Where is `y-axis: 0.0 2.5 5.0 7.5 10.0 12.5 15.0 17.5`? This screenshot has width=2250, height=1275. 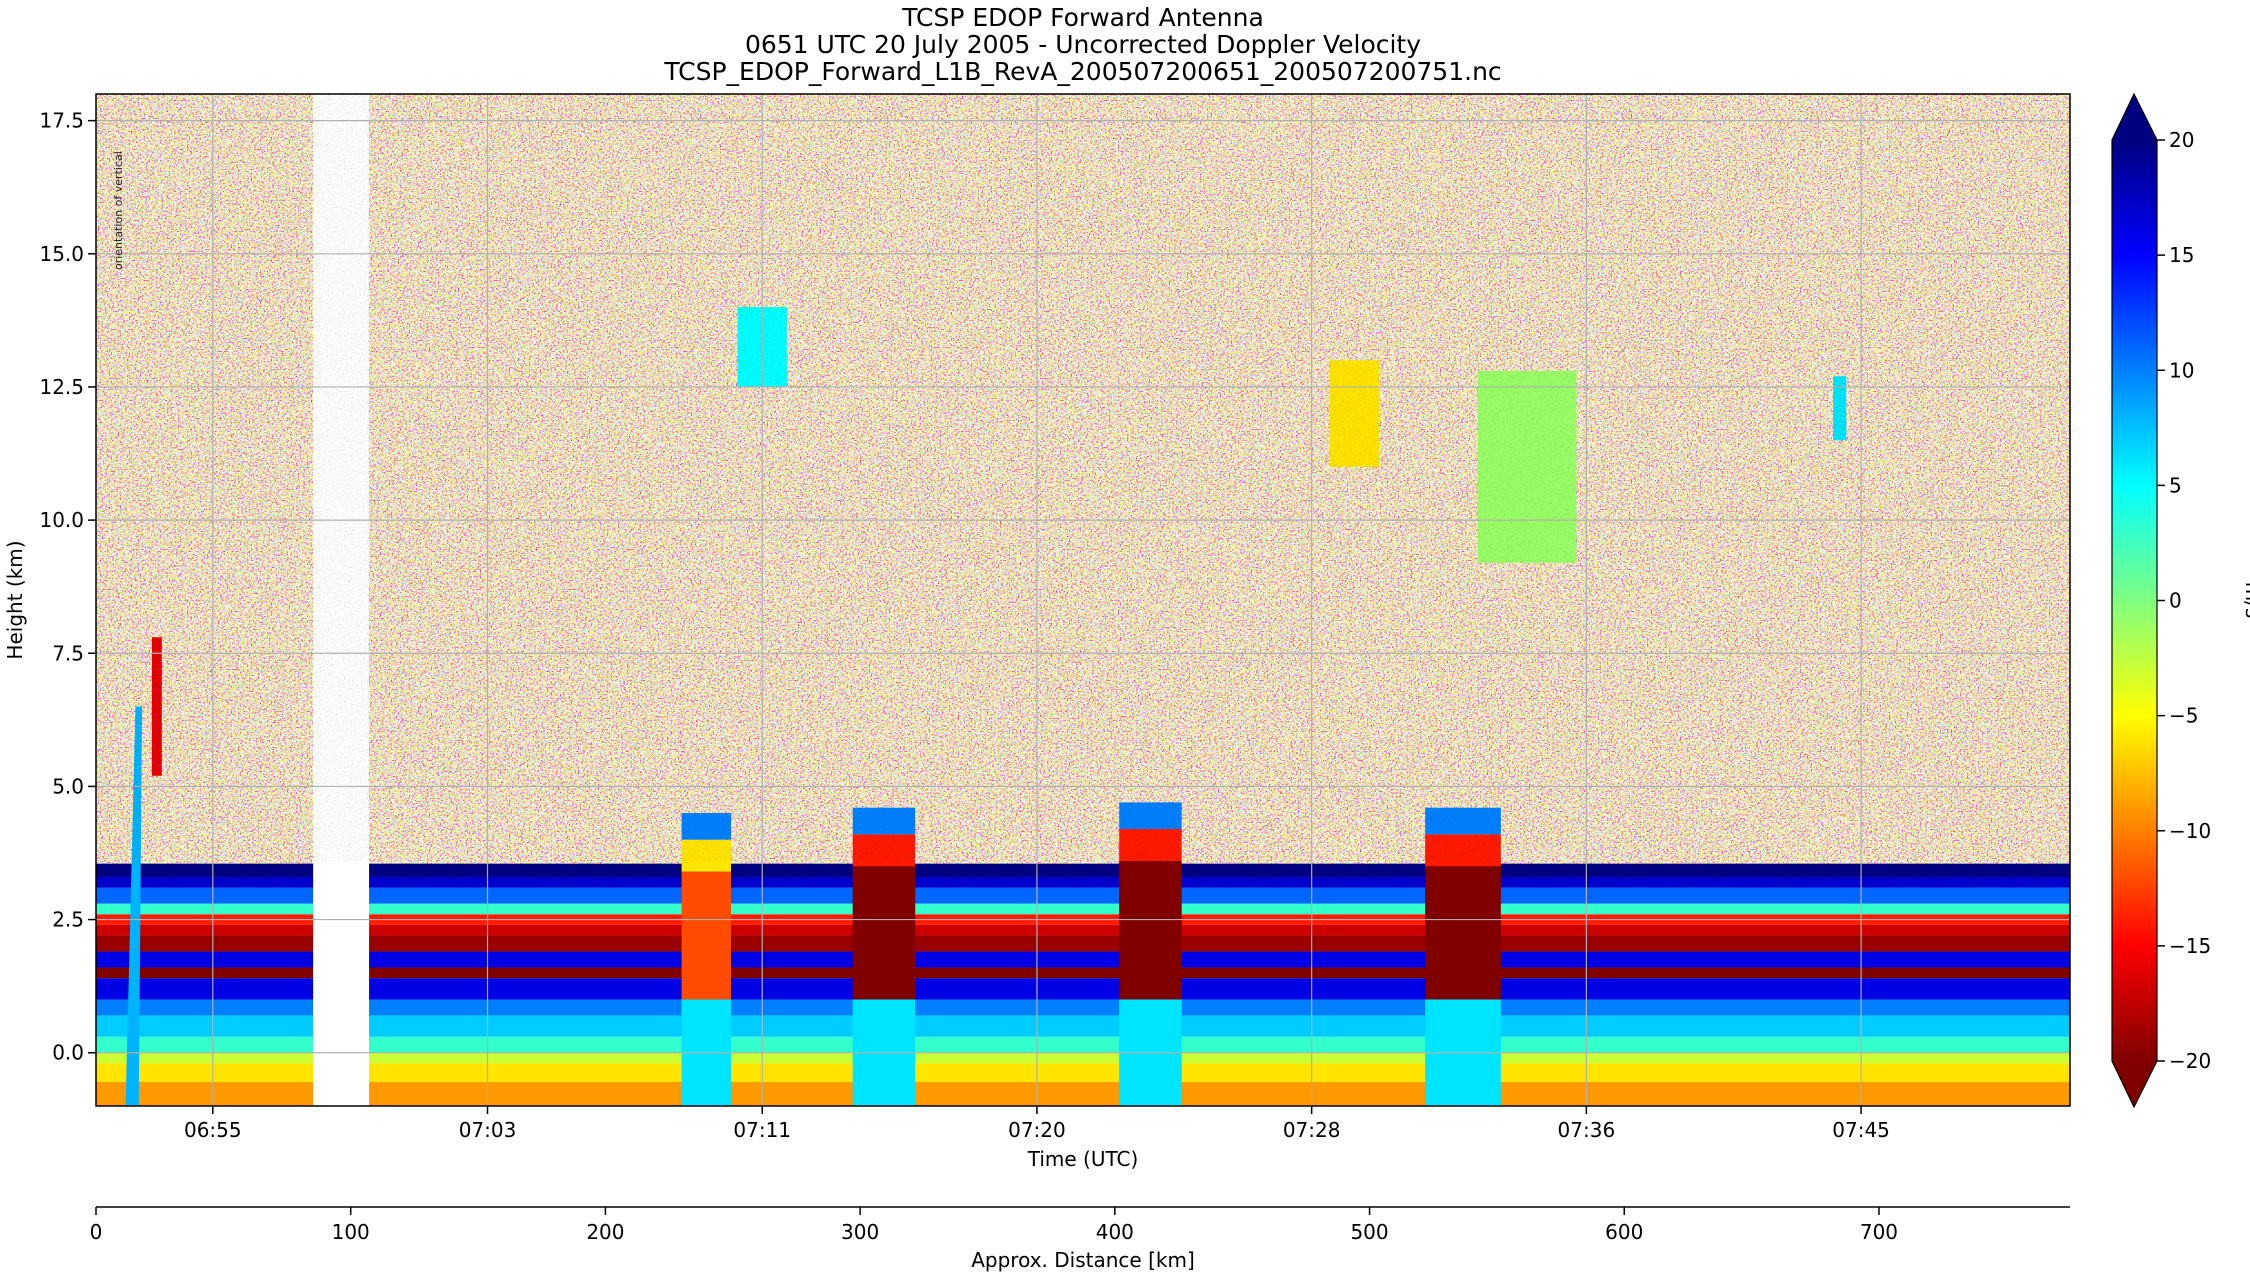
y-axis: 0.0 2.5 5.0 7.5 10.0 12.5 15.0 17.5 is located at coordinates (67, 587).